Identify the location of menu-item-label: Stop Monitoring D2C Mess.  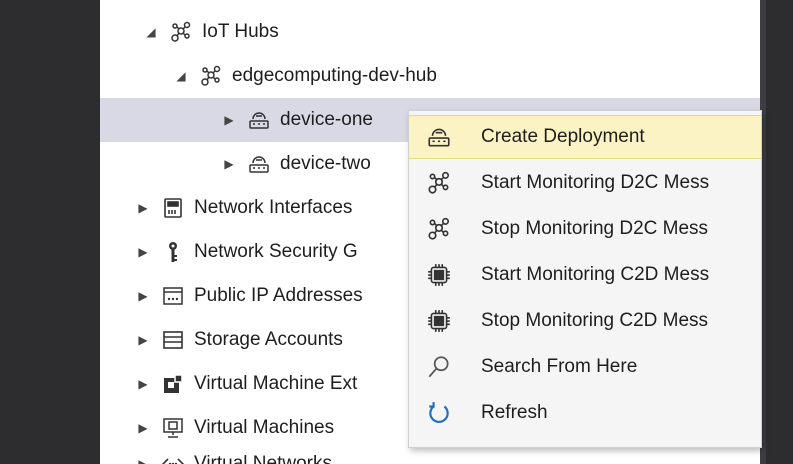
(595, 228).